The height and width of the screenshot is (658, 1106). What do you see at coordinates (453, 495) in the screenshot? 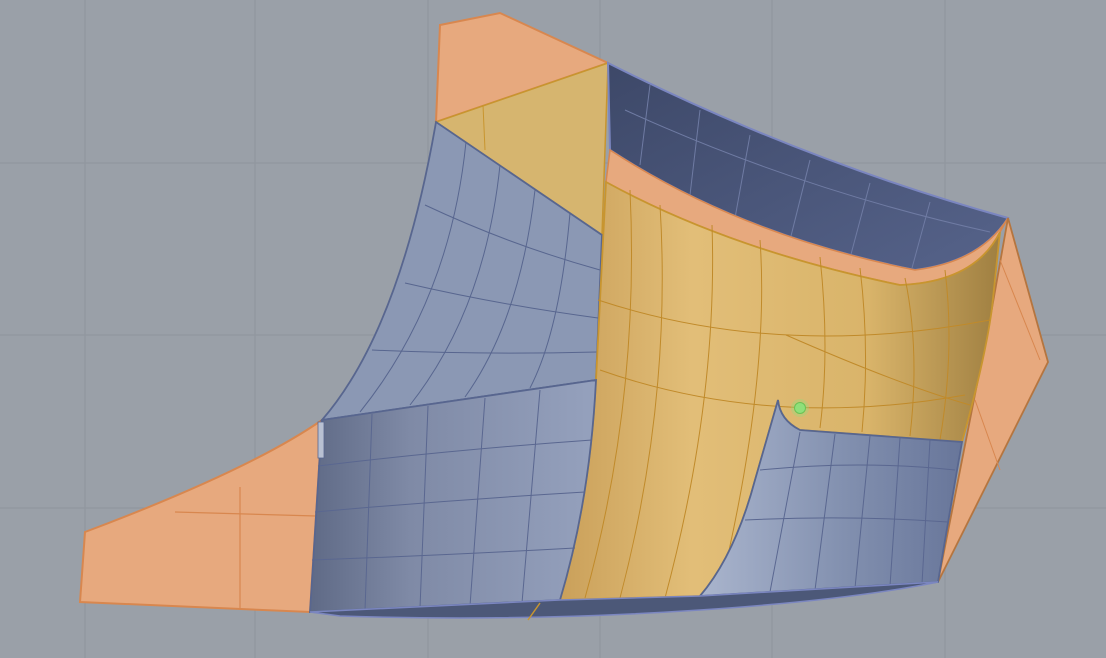
I see `lower-left-blue-panel` at bounding box center [453, 495].